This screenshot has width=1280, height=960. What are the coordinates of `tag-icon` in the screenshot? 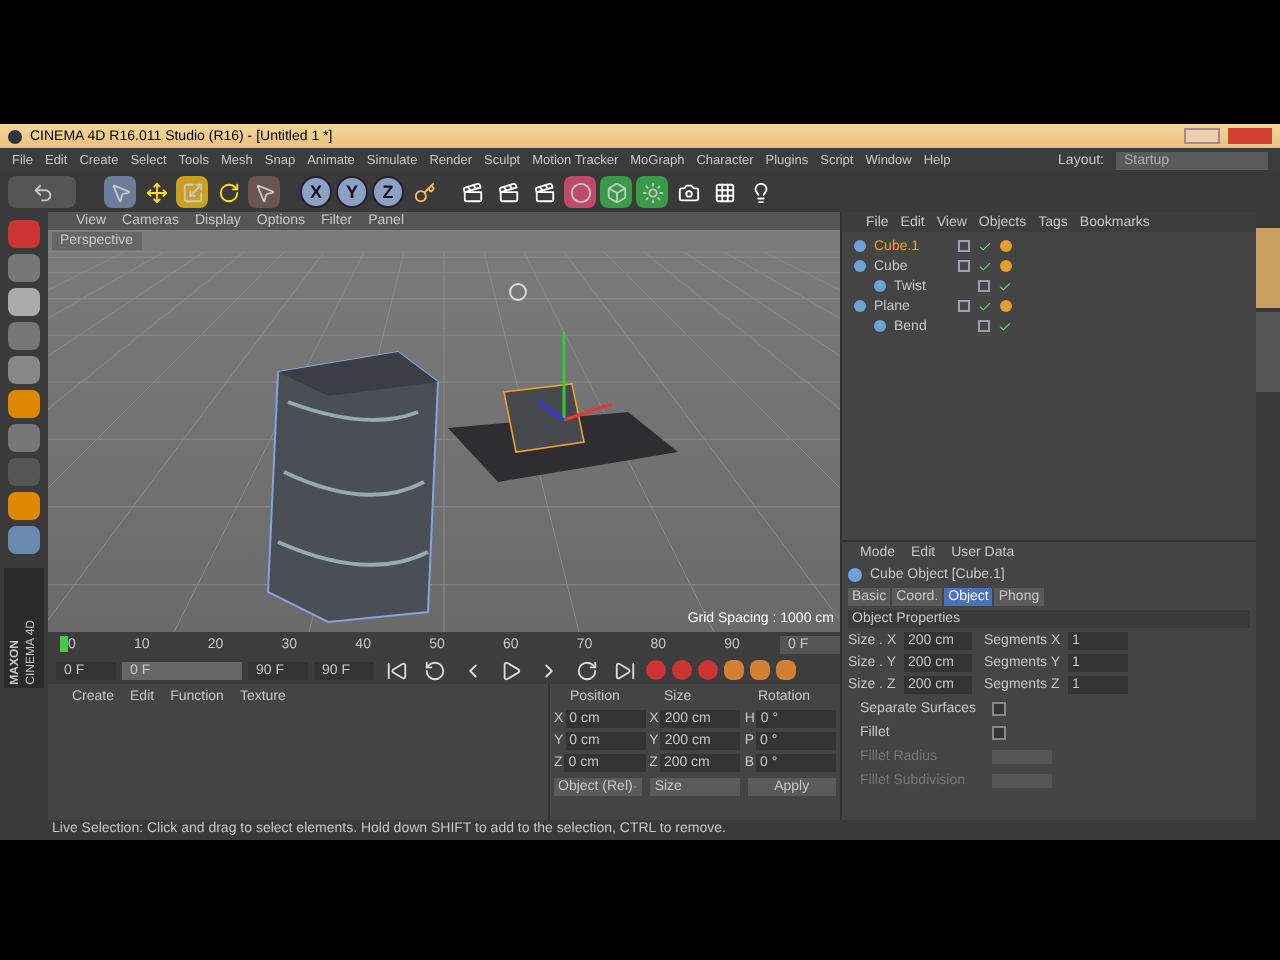 It's located at (1006, 306).